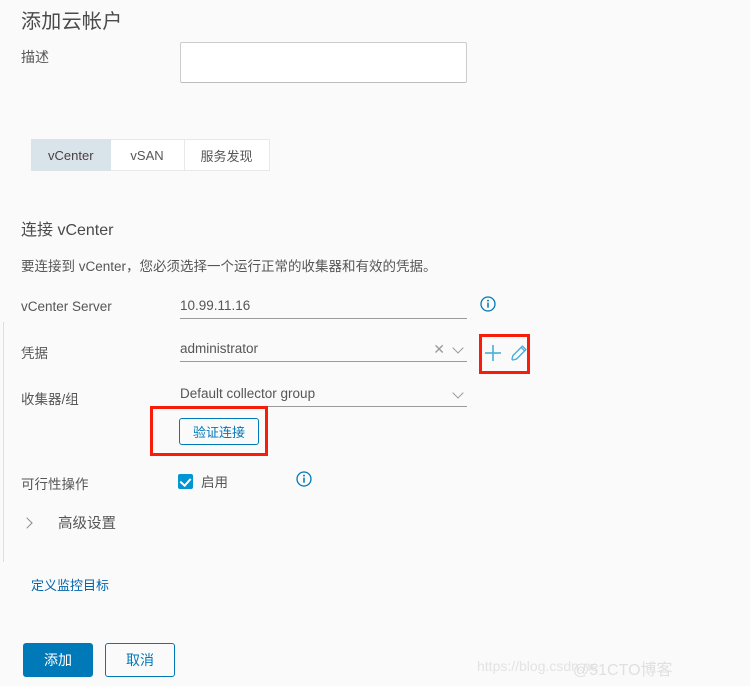 The width and height of the screenshot is (750, 686). Describe the element at coordinates (3, 442) in the screenshot. I see `left-rail-divider` at that location.